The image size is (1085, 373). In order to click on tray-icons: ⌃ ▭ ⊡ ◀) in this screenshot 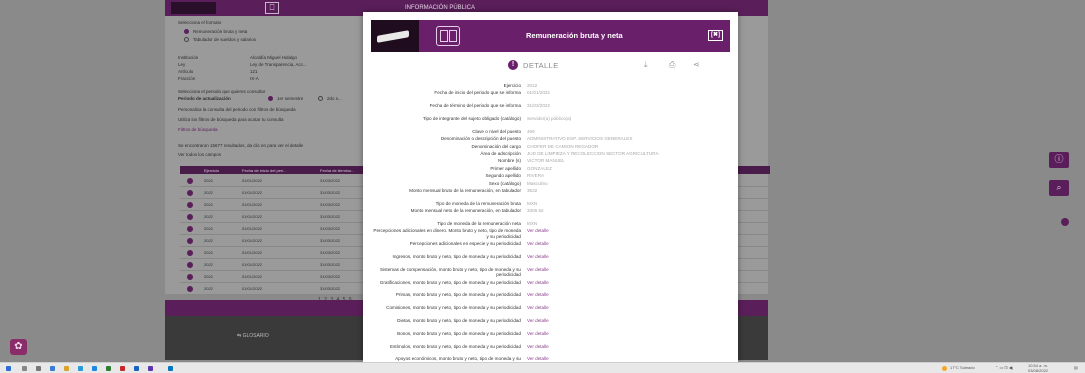, I will do `click(1004, 367)`.